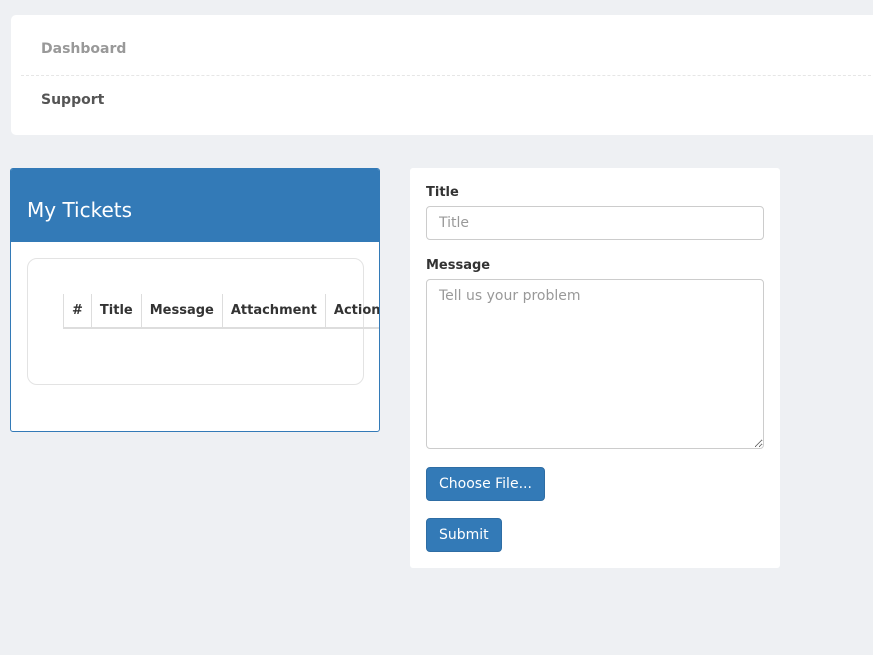 Image resolution: width=873 pixels, height=655 pixels. What do you see at coordinates (77, 311) in the screenshot?
I see `column-header-number: #` at bounding box center [77, 311].